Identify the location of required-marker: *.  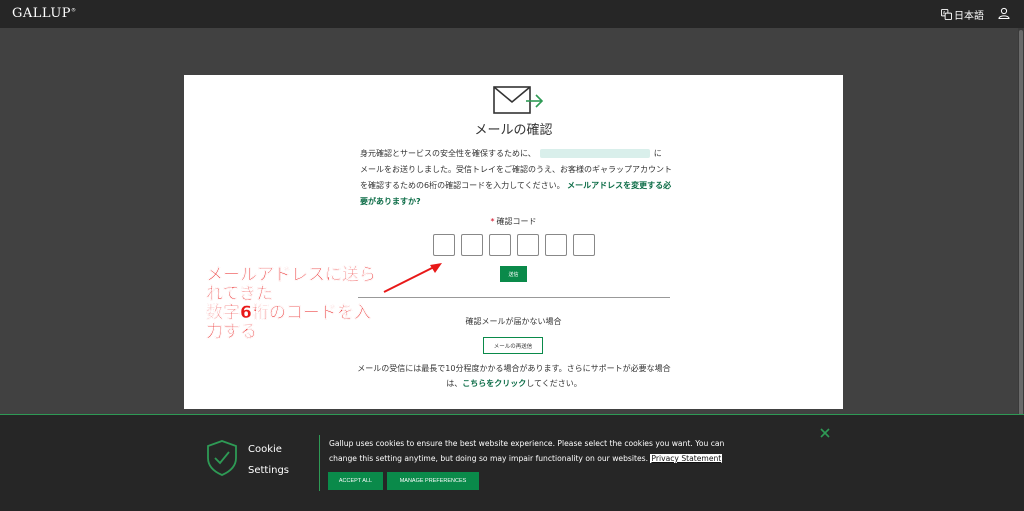
(492, 221).